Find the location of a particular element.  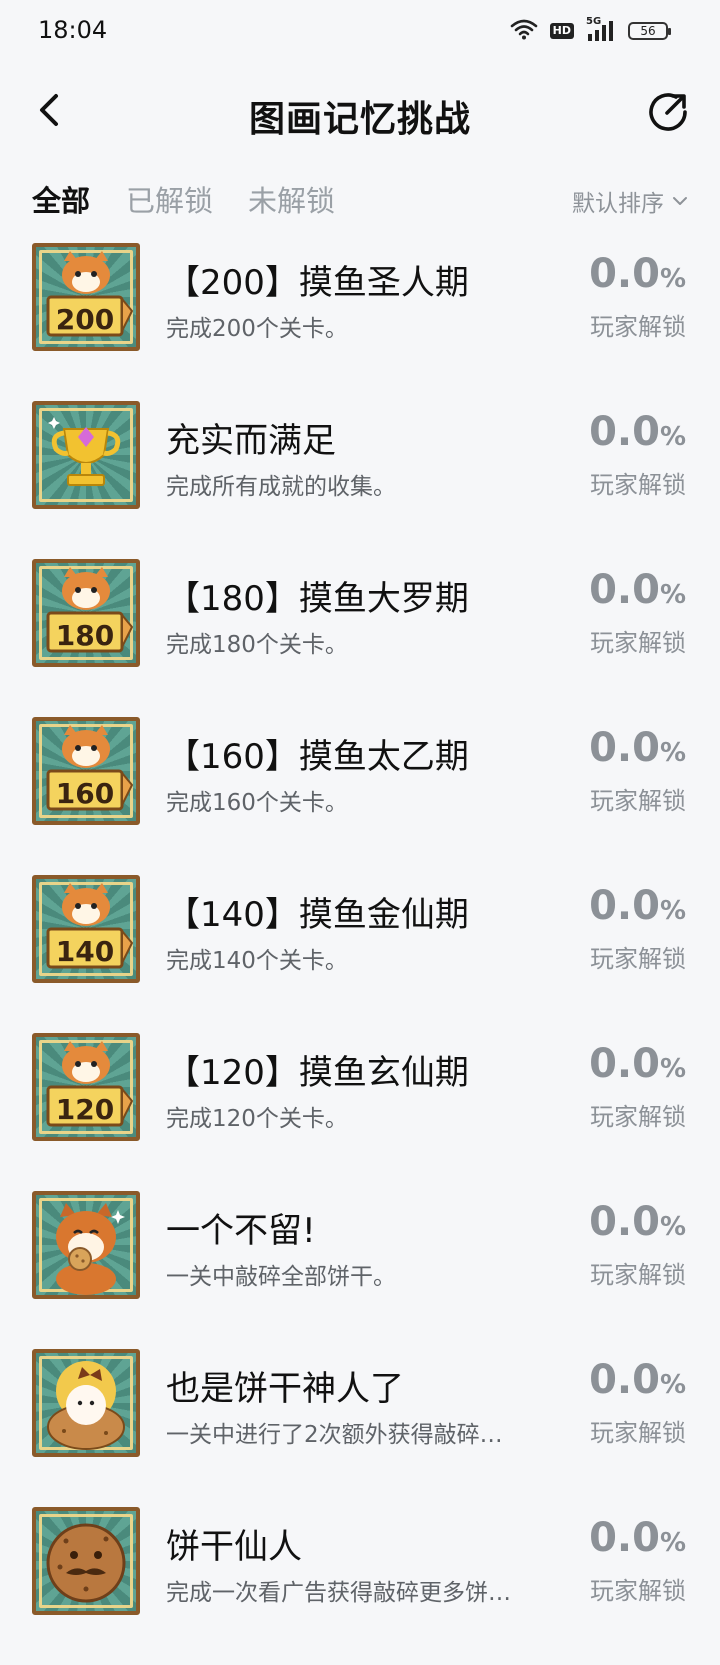

achievement-title: 饼干仙人 is located at coordinates (234, 1547).